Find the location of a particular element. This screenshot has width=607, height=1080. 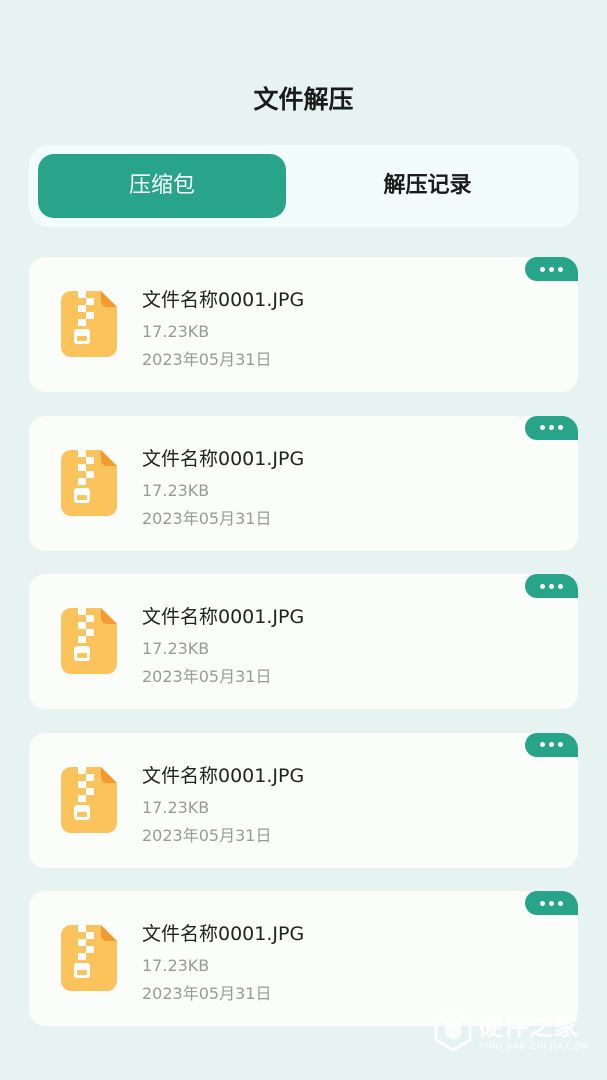

watermark: 硬件之家 YING JIAN ZHI JIA.COM is located at coordinates (511, 1029).